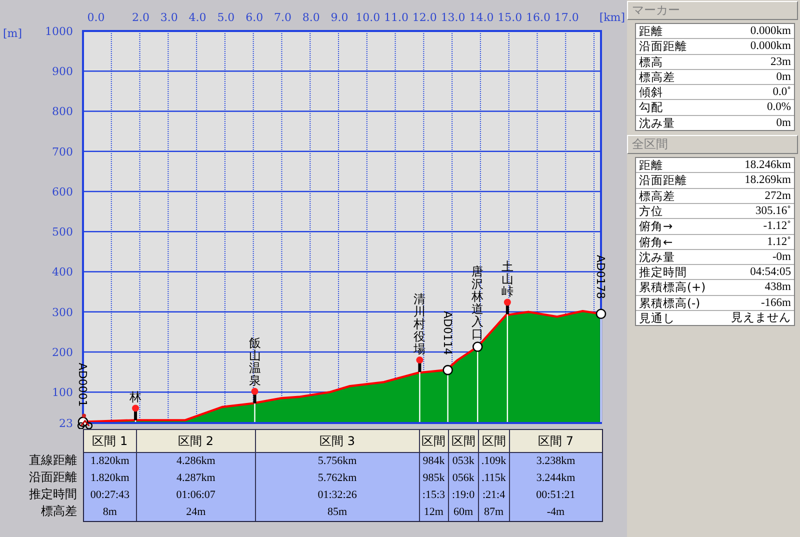 The image size is (800, 537). Describe the element at coordinates (463, 461) in the screenshot. I see `table-cell-text: 053k` at that location.